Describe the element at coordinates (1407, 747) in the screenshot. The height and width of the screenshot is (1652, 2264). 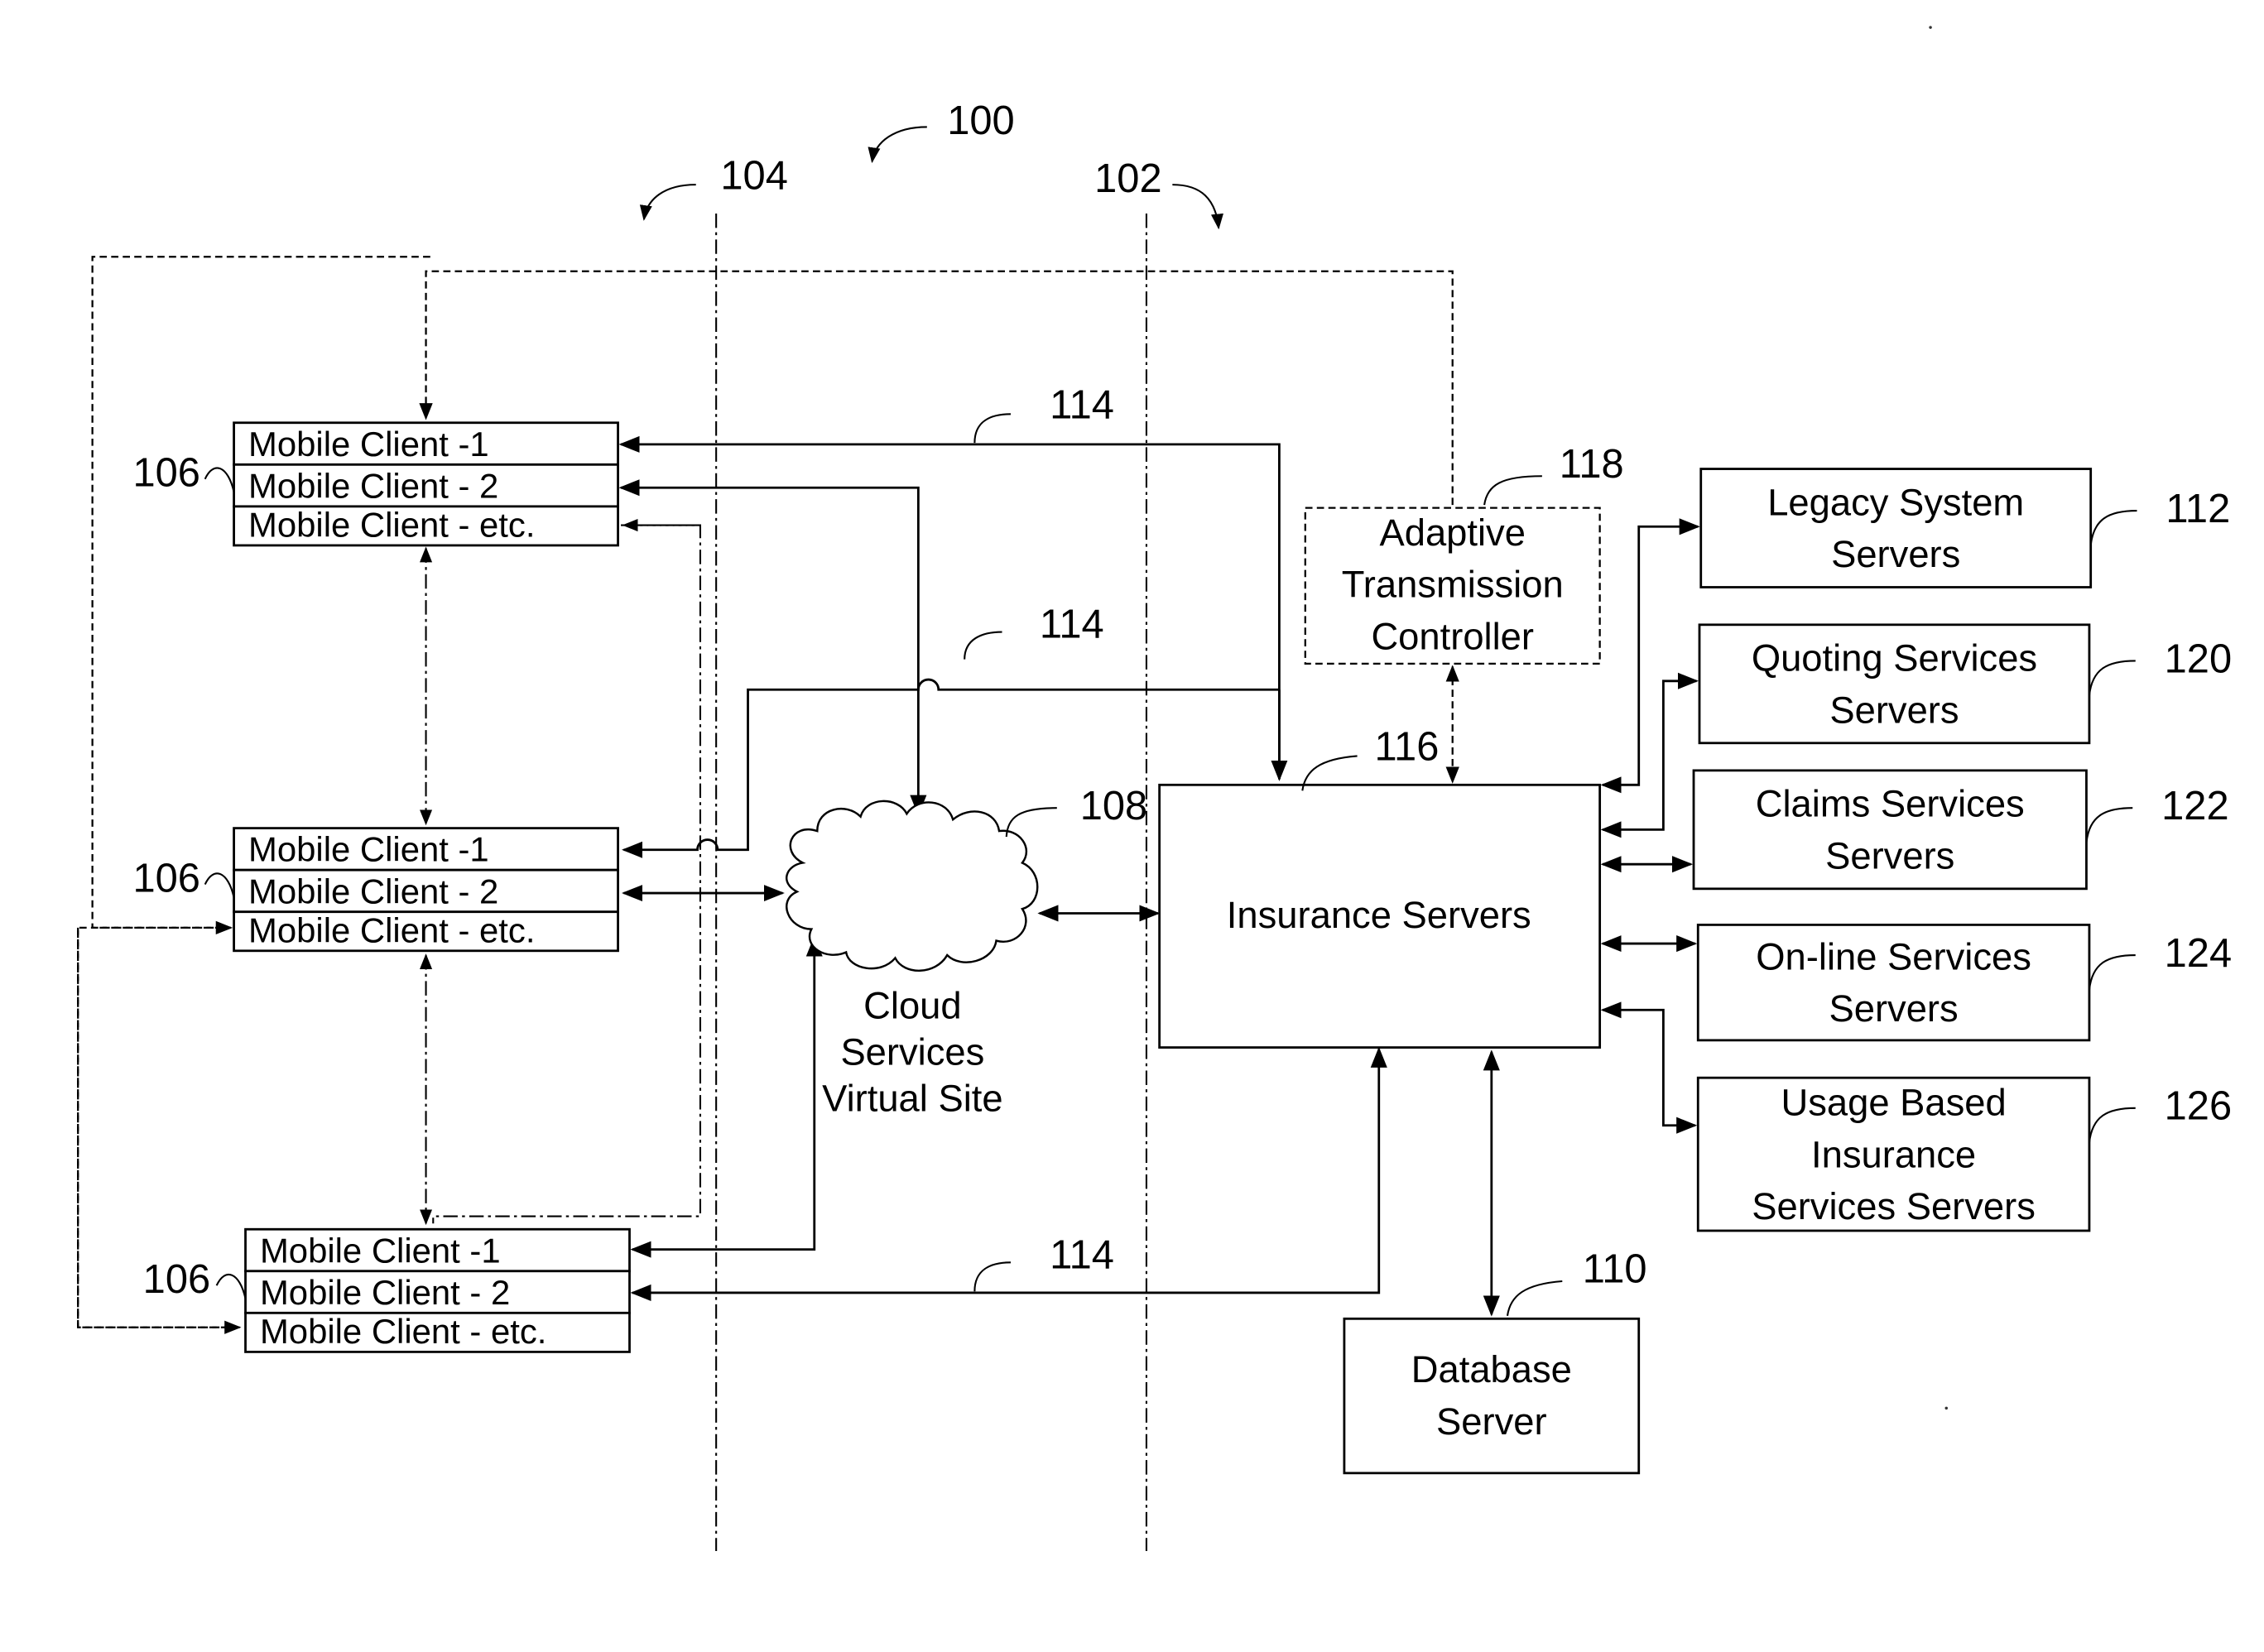
I see `insurance-servers-ref: 116` at that location.